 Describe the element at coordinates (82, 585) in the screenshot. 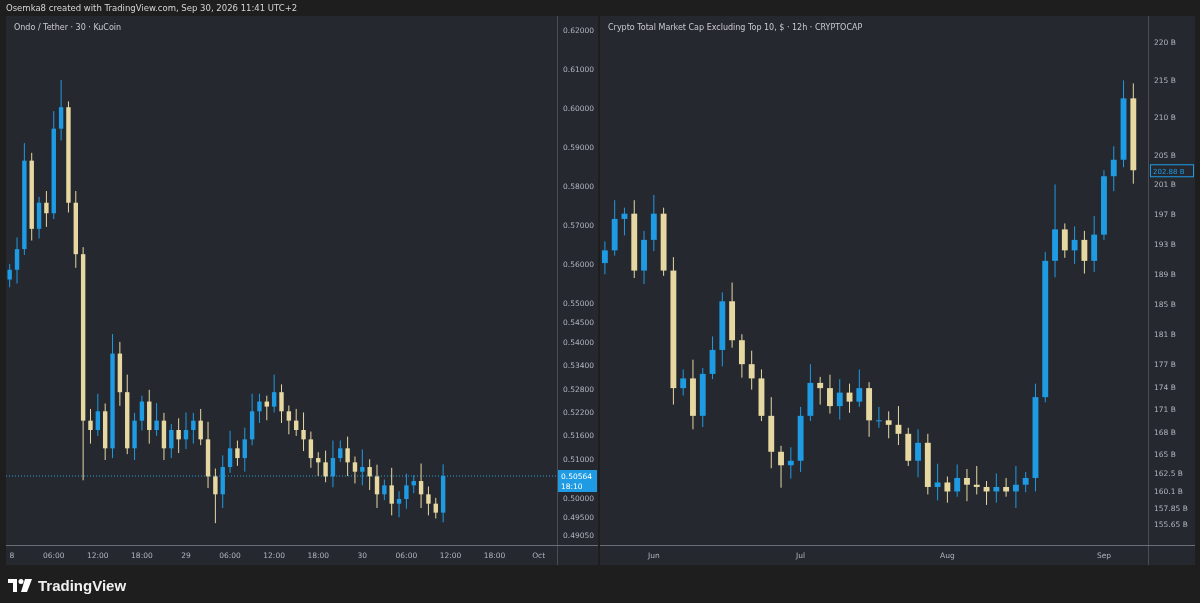

I see `brand-name: TradingView` at that location.